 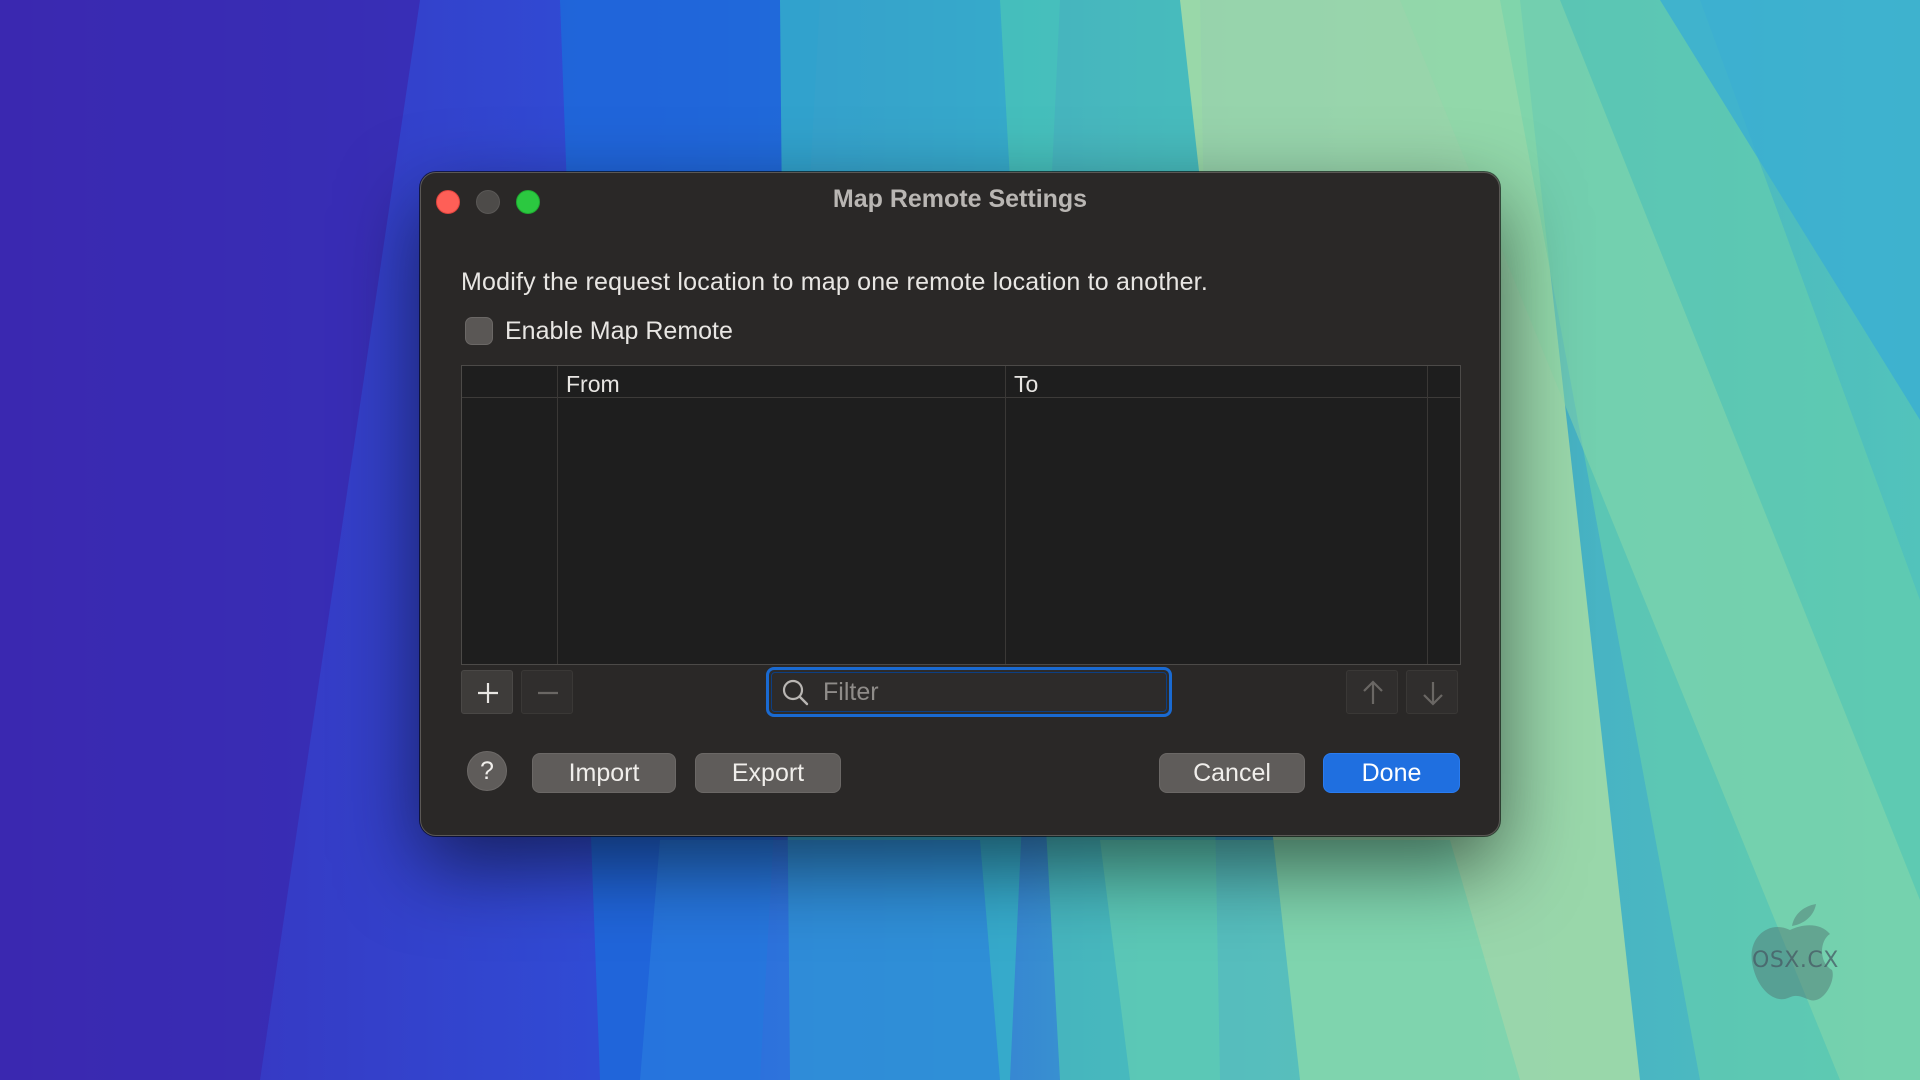 I want to click on move-down-button, so click(x=1432, y=692).